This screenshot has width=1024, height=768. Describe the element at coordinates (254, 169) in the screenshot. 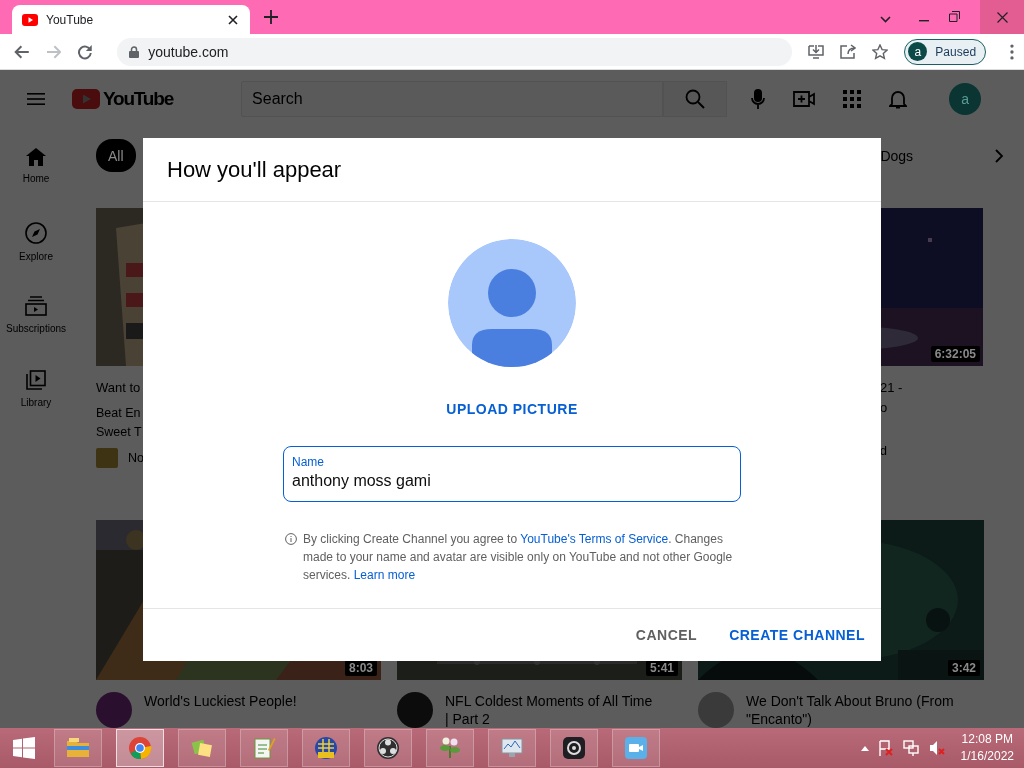

I see `dialog-title: How you'll appear` at that location.